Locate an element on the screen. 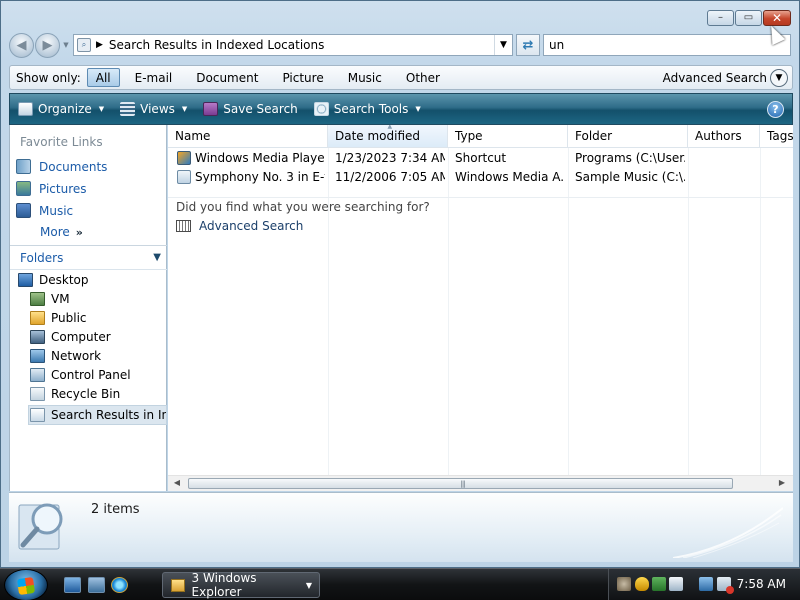 This screenshot has width=800, height=600. system-tray: 7:58 AM is located at coordinates (704, 584).